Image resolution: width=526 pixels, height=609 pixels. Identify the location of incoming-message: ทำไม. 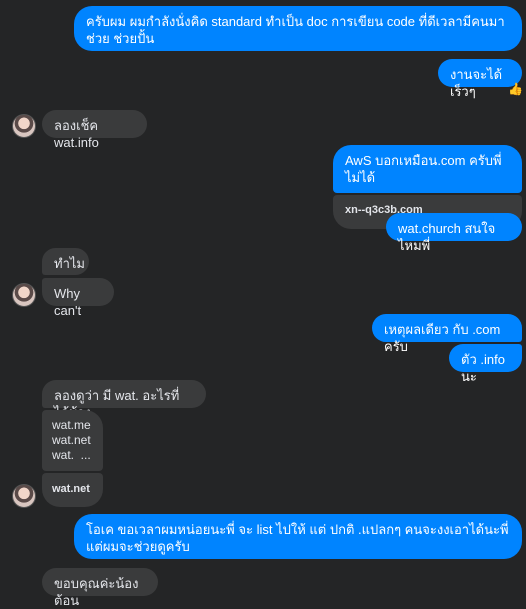
(65, 261).